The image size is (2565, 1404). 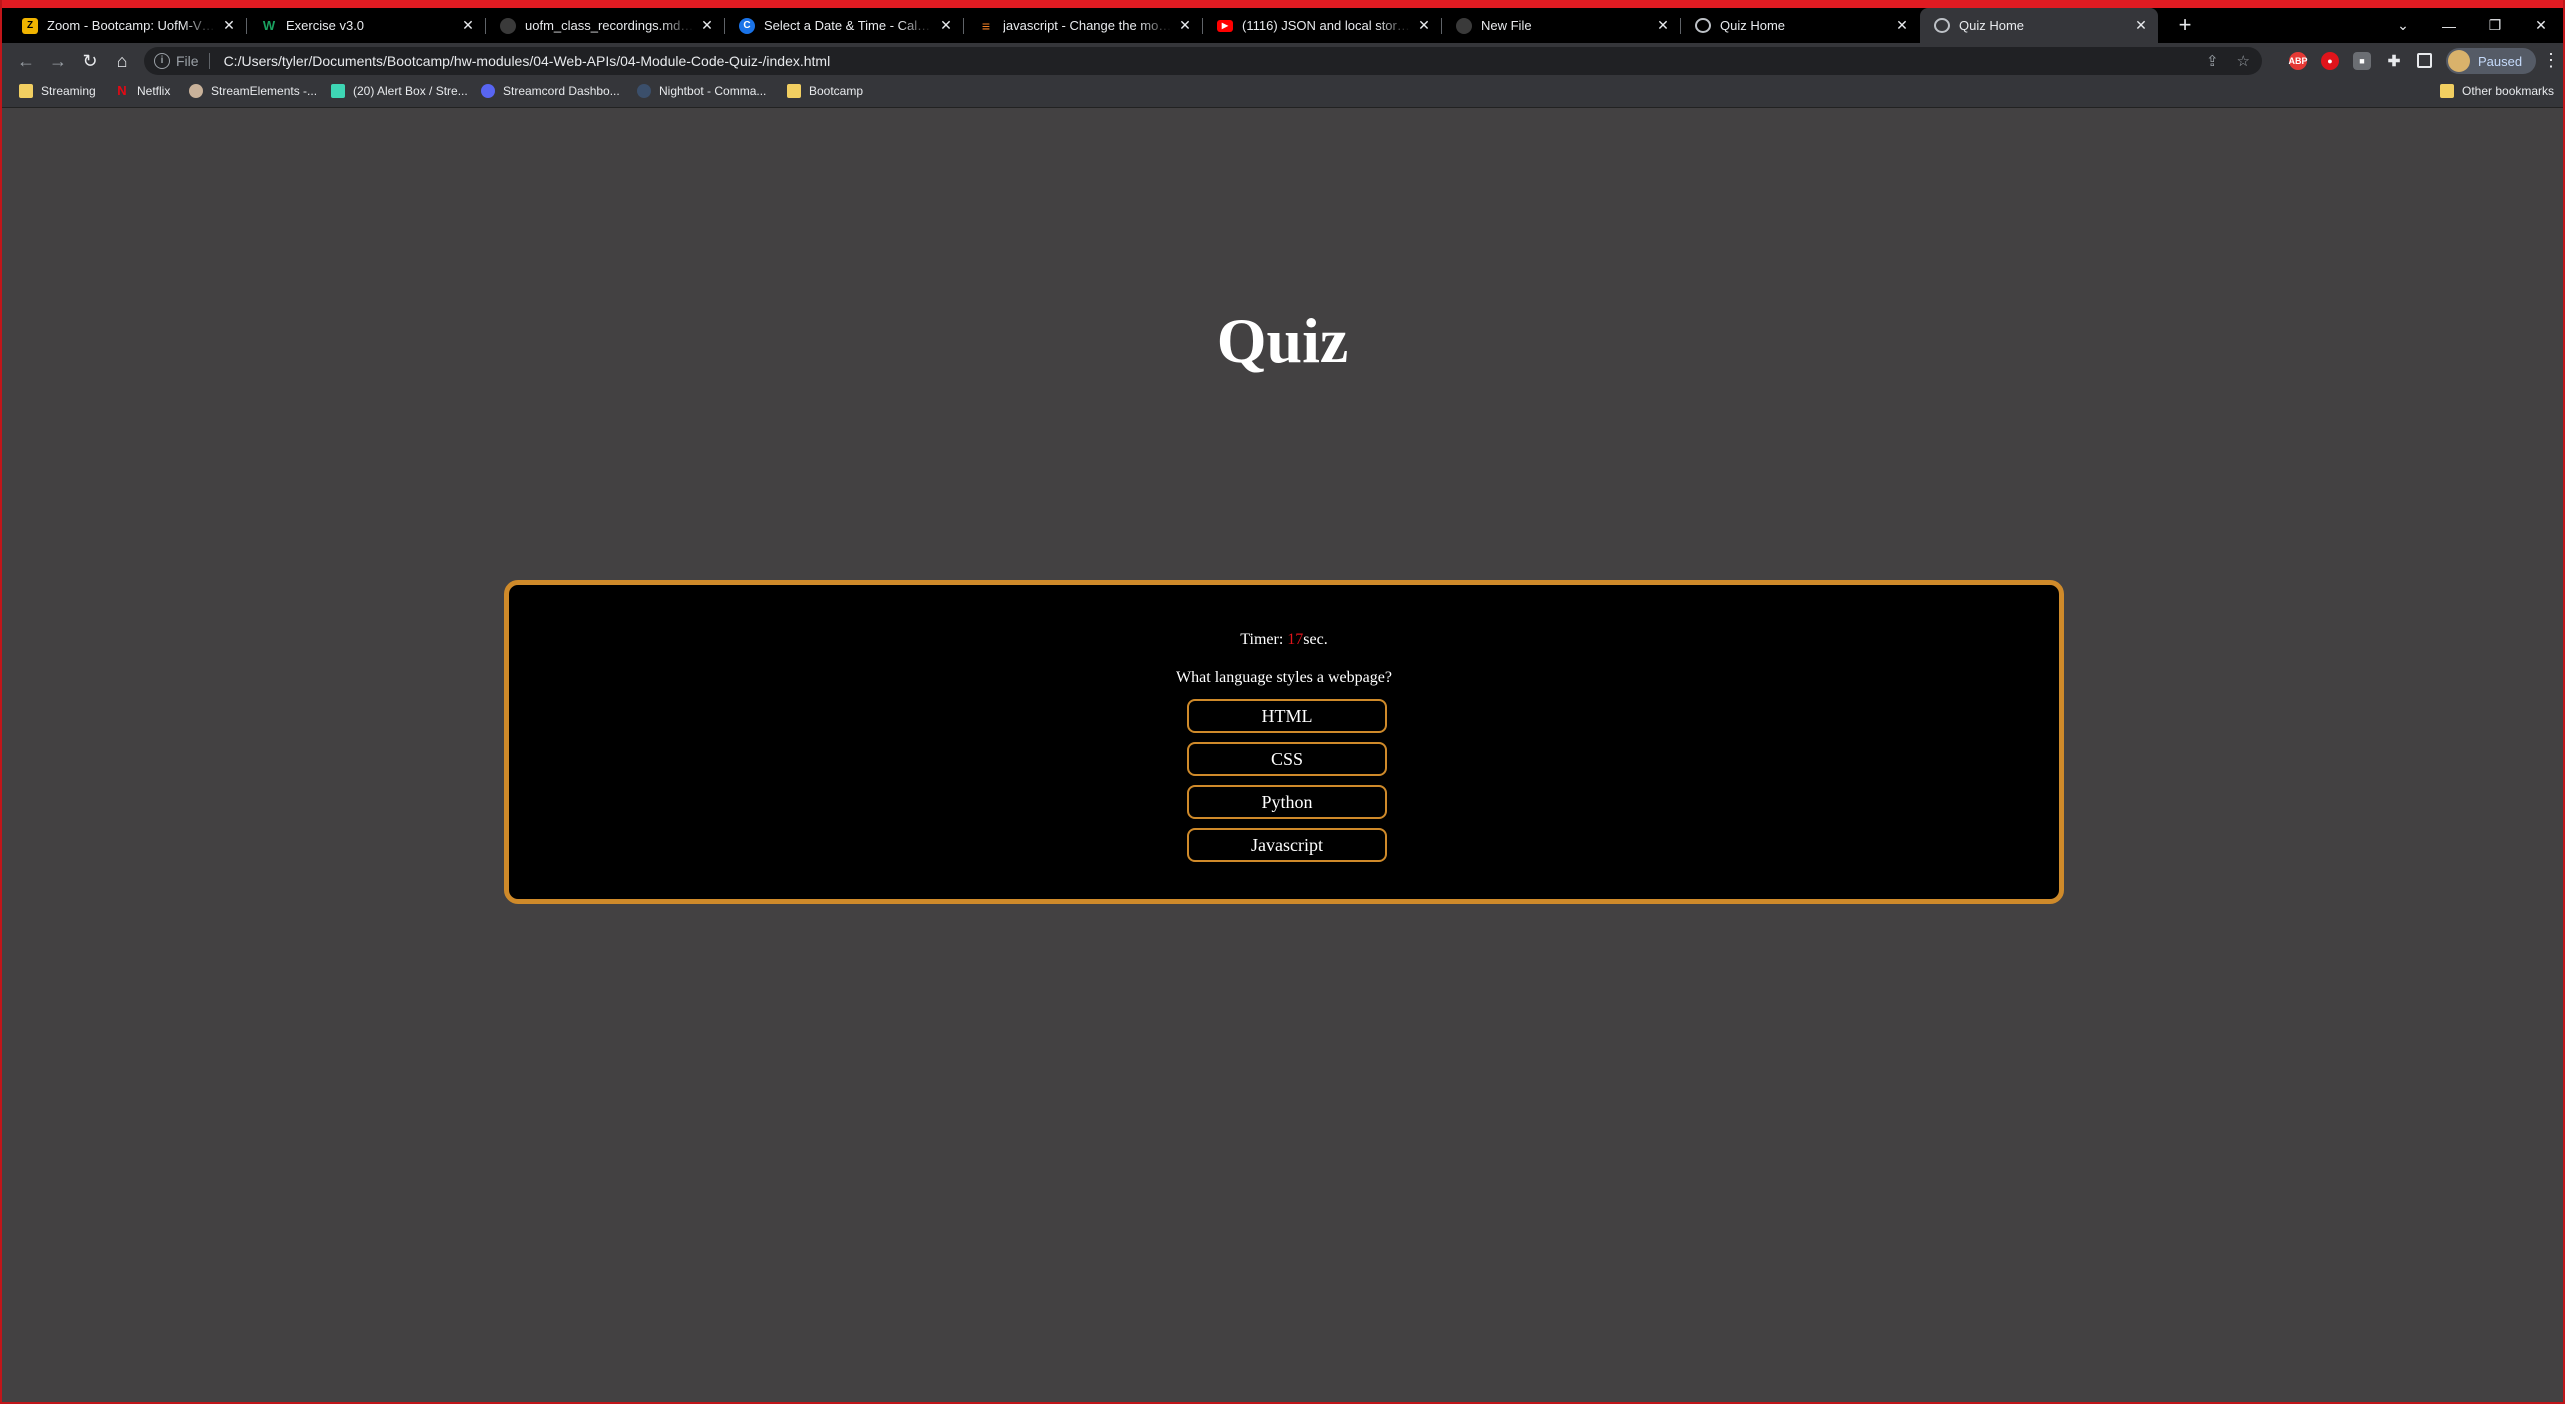 I want to click on address-scheme: File, so click(x=187, y=61).